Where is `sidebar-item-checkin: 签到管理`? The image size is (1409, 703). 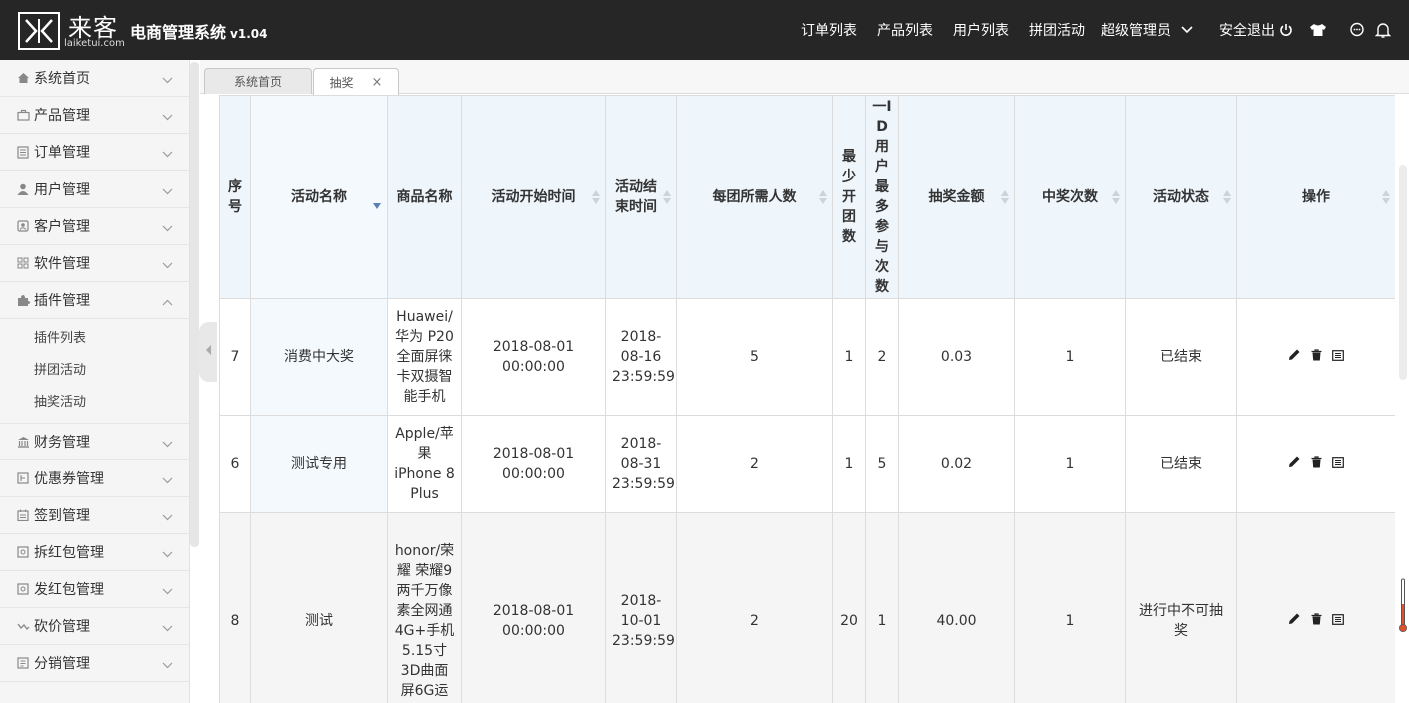
sidebar-item-checkin: 签到管理 is located at coordinates (94, 515).